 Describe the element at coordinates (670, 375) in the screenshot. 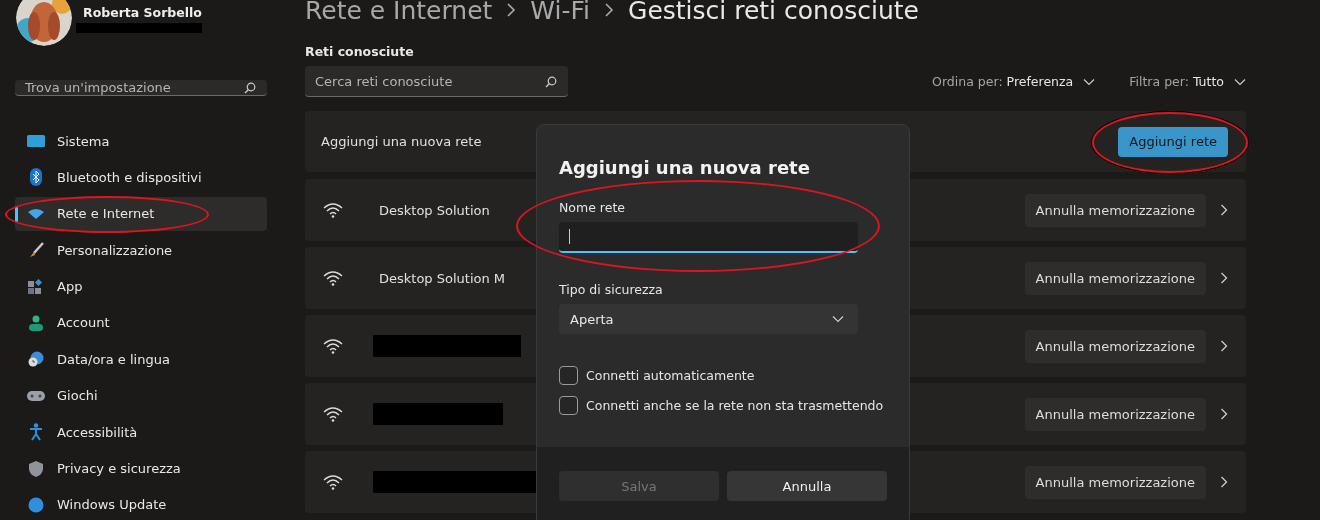

I see `checkbox-label: Connetti automaticamente` at that location.